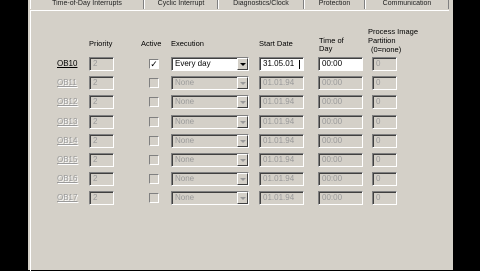  I want to click on ob-label: OB12, so click(67, 101).